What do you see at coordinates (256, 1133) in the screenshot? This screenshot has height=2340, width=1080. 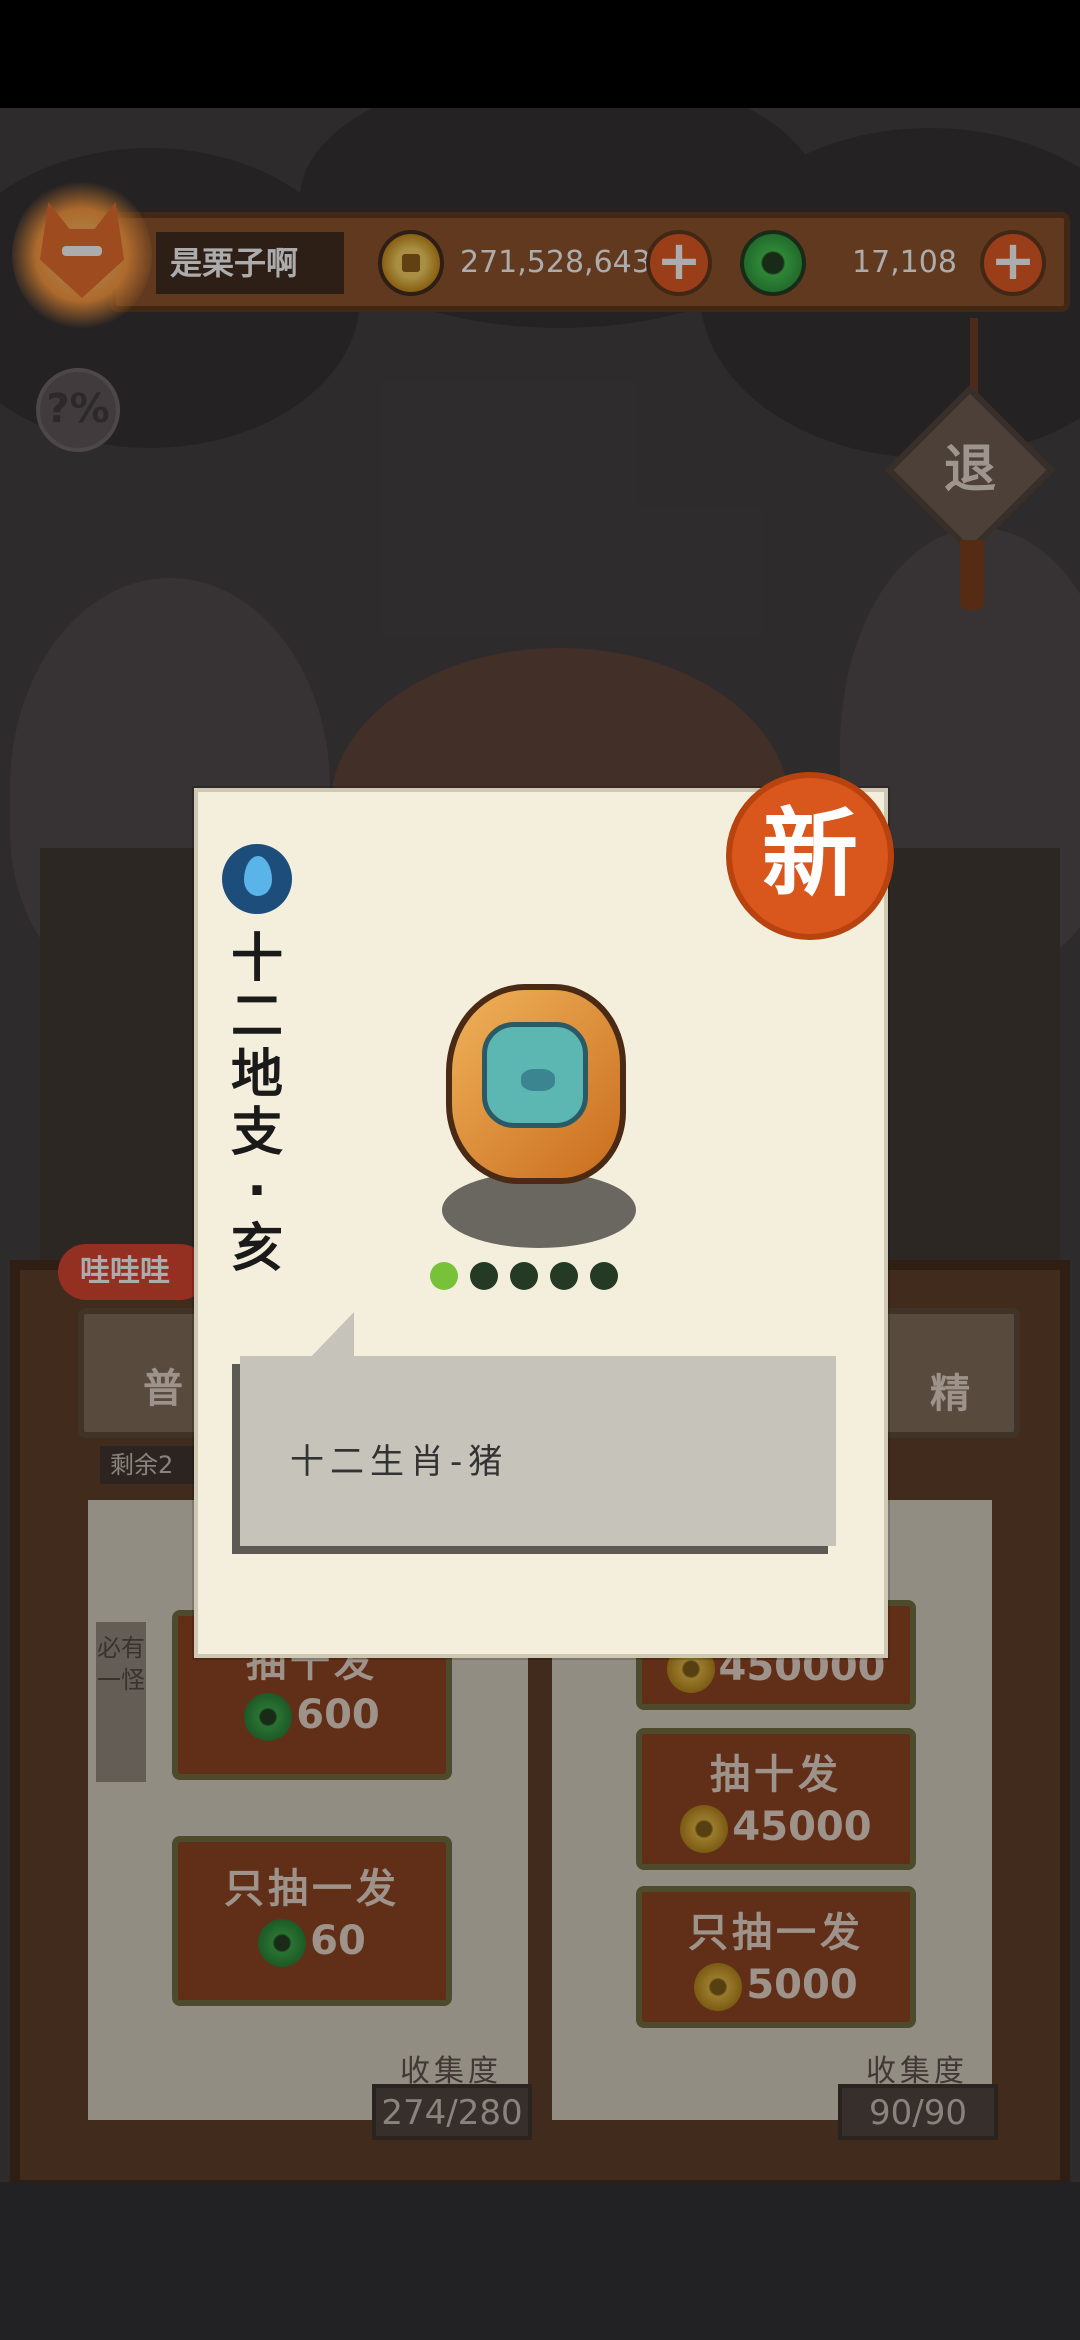 I see `title-char: 支` at bounding box center [256, 1133].